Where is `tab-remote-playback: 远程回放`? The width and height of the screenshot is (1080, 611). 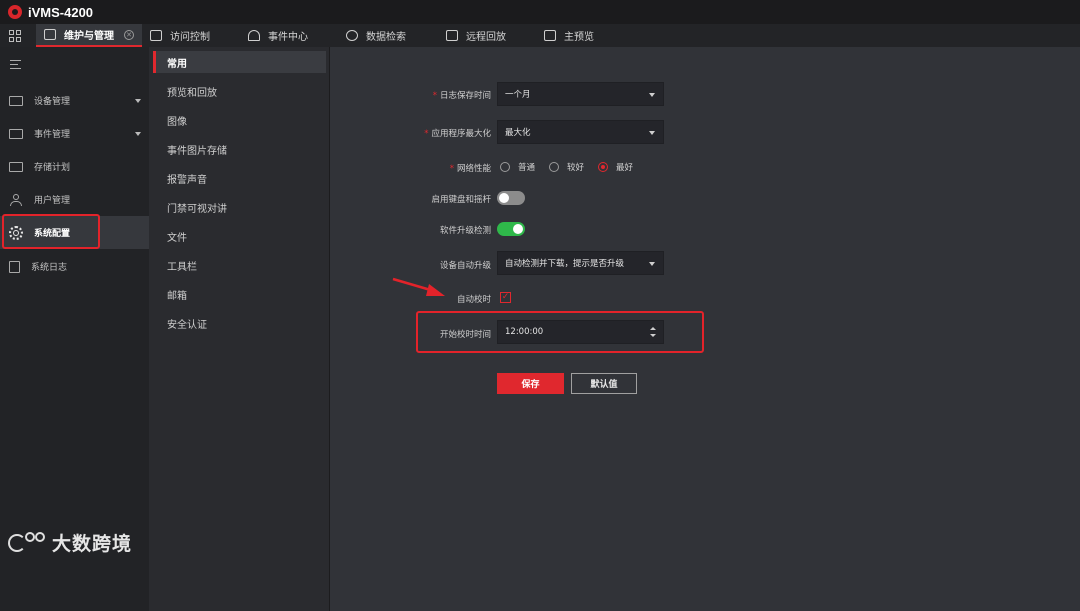 tab-remote-playback: 远程回放 is located at coordinates (487, 35).